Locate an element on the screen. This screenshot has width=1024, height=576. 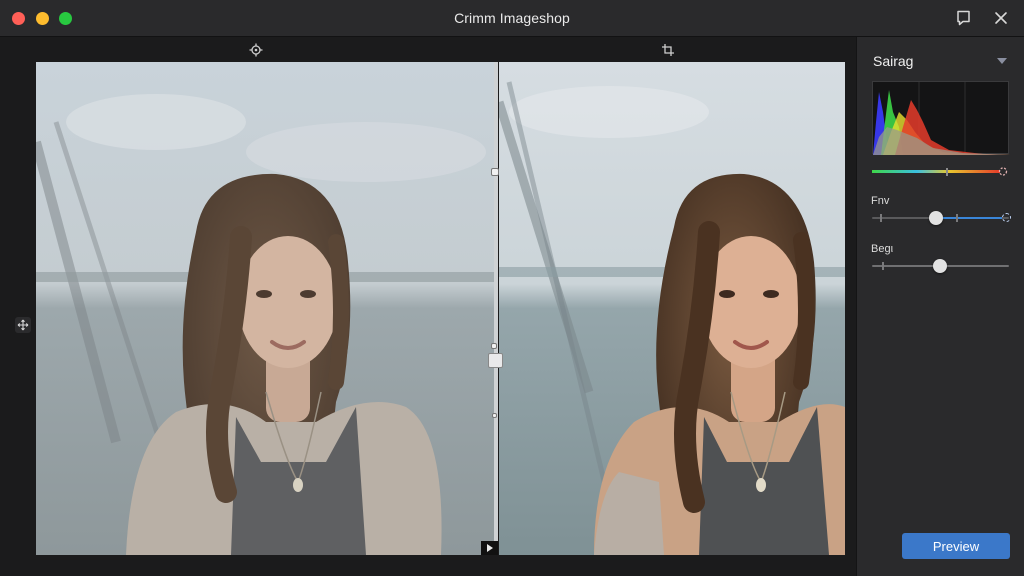
window-title: Crimm Imageshop is located at coordinates (512, 18).